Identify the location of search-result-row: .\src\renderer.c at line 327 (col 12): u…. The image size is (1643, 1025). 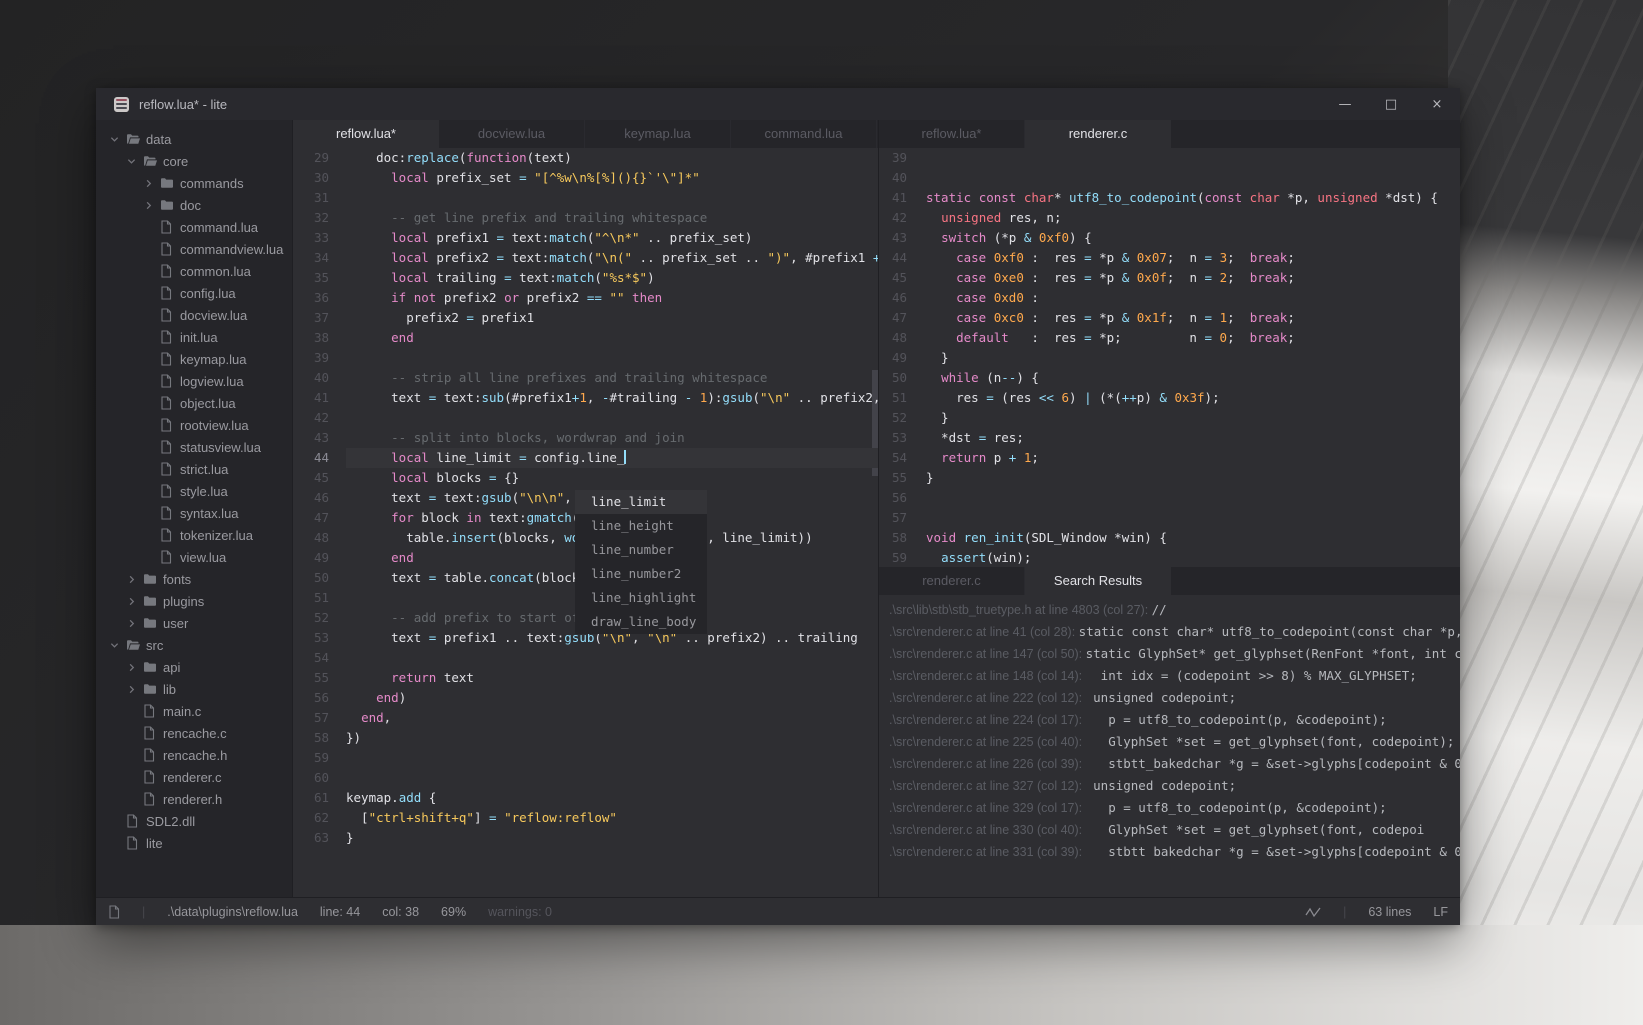
(1169, 786).